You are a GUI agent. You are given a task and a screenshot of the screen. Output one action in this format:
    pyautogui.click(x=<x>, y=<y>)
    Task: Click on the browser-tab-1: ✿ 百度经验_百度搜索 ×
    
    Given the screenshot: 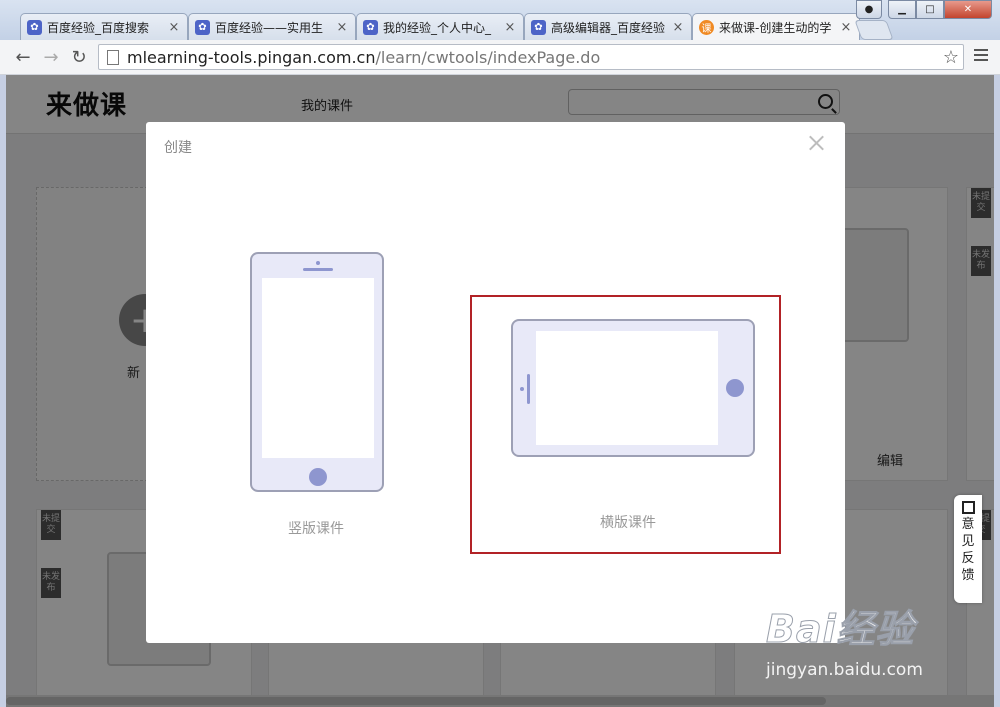 What is the action you would take?
    pyautogui.click(x=104, y=26)
    